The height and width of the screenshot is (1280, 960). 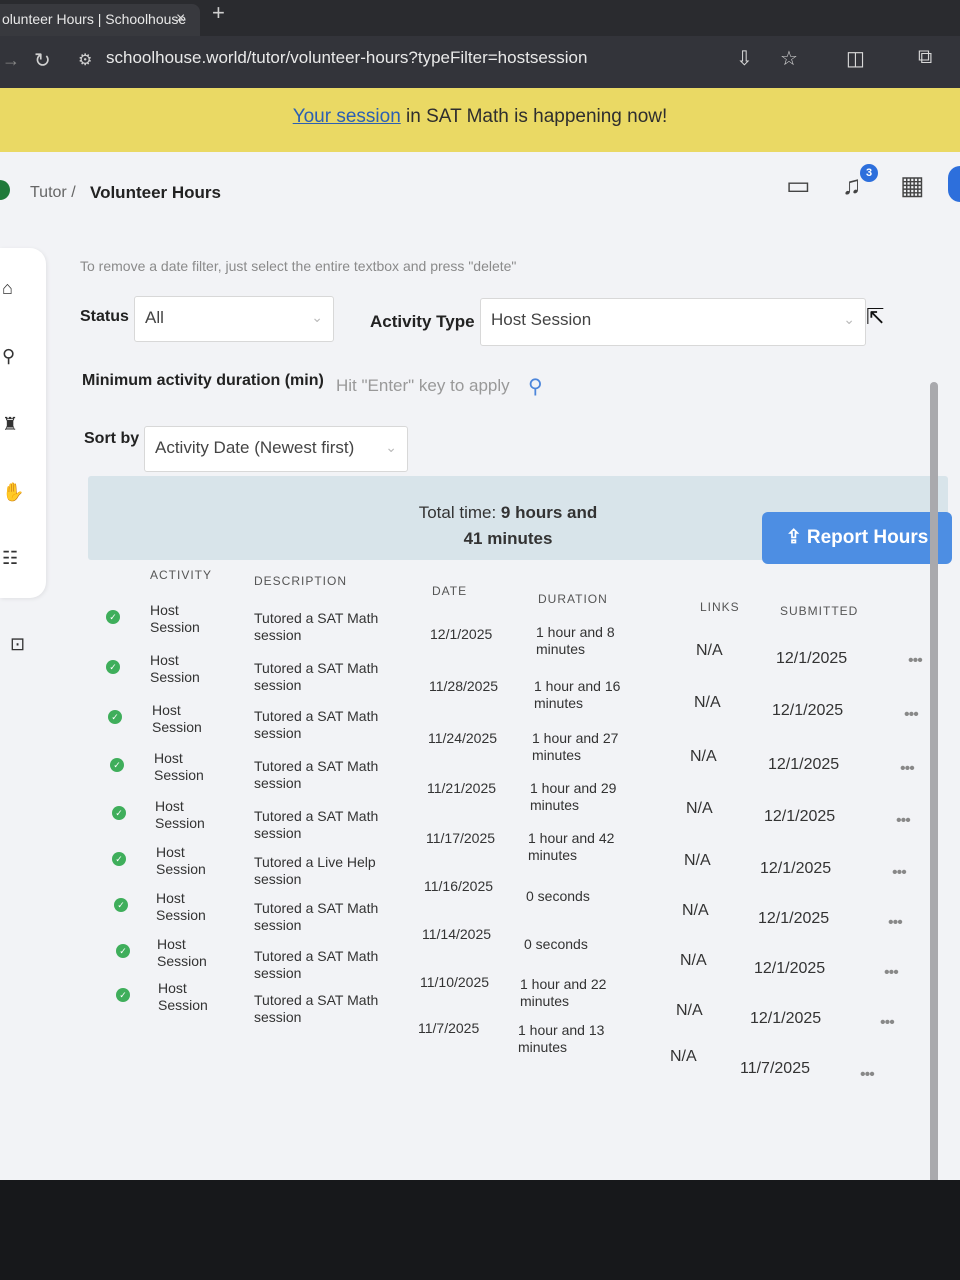 What do you see at coordinates (218, 13) in the screenshot?
I see `new-tab-icon: +` at bounding box center [218, 13].